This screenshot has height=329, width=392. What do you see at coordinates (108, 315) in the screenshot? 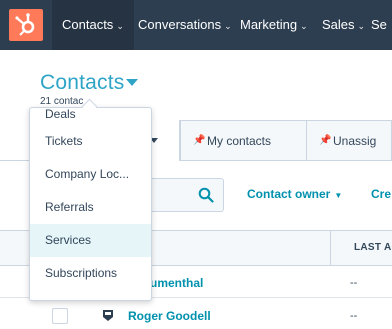
I see `avatar` at bounding box center [108, 315].